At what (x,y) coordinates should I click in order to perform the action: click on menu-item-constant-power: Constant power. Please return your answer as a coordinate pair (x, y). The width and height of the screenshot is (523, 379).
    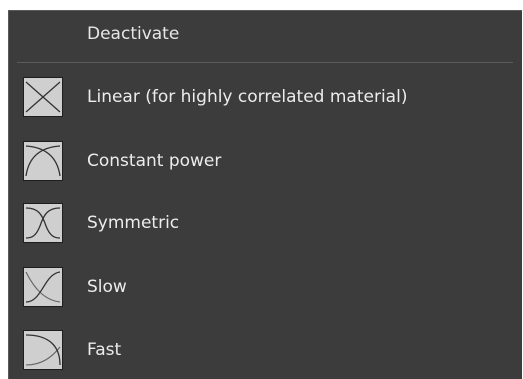
    Looking at the image, I should click on (265, 161).